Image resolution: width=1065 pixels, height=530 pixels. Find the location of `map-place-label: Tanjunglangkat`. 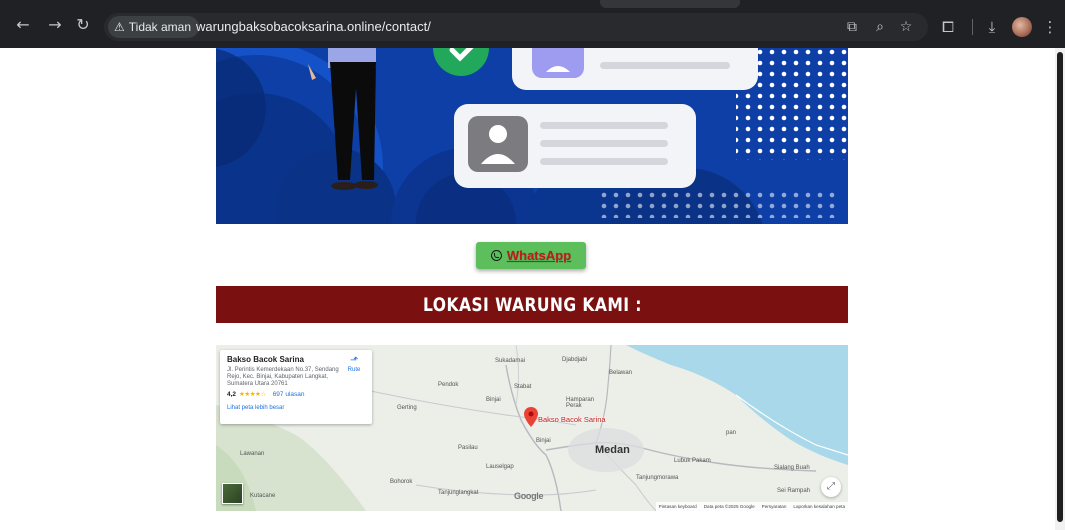

map-place-label: Tanjunglangkat is located at coordinates (458, 493).